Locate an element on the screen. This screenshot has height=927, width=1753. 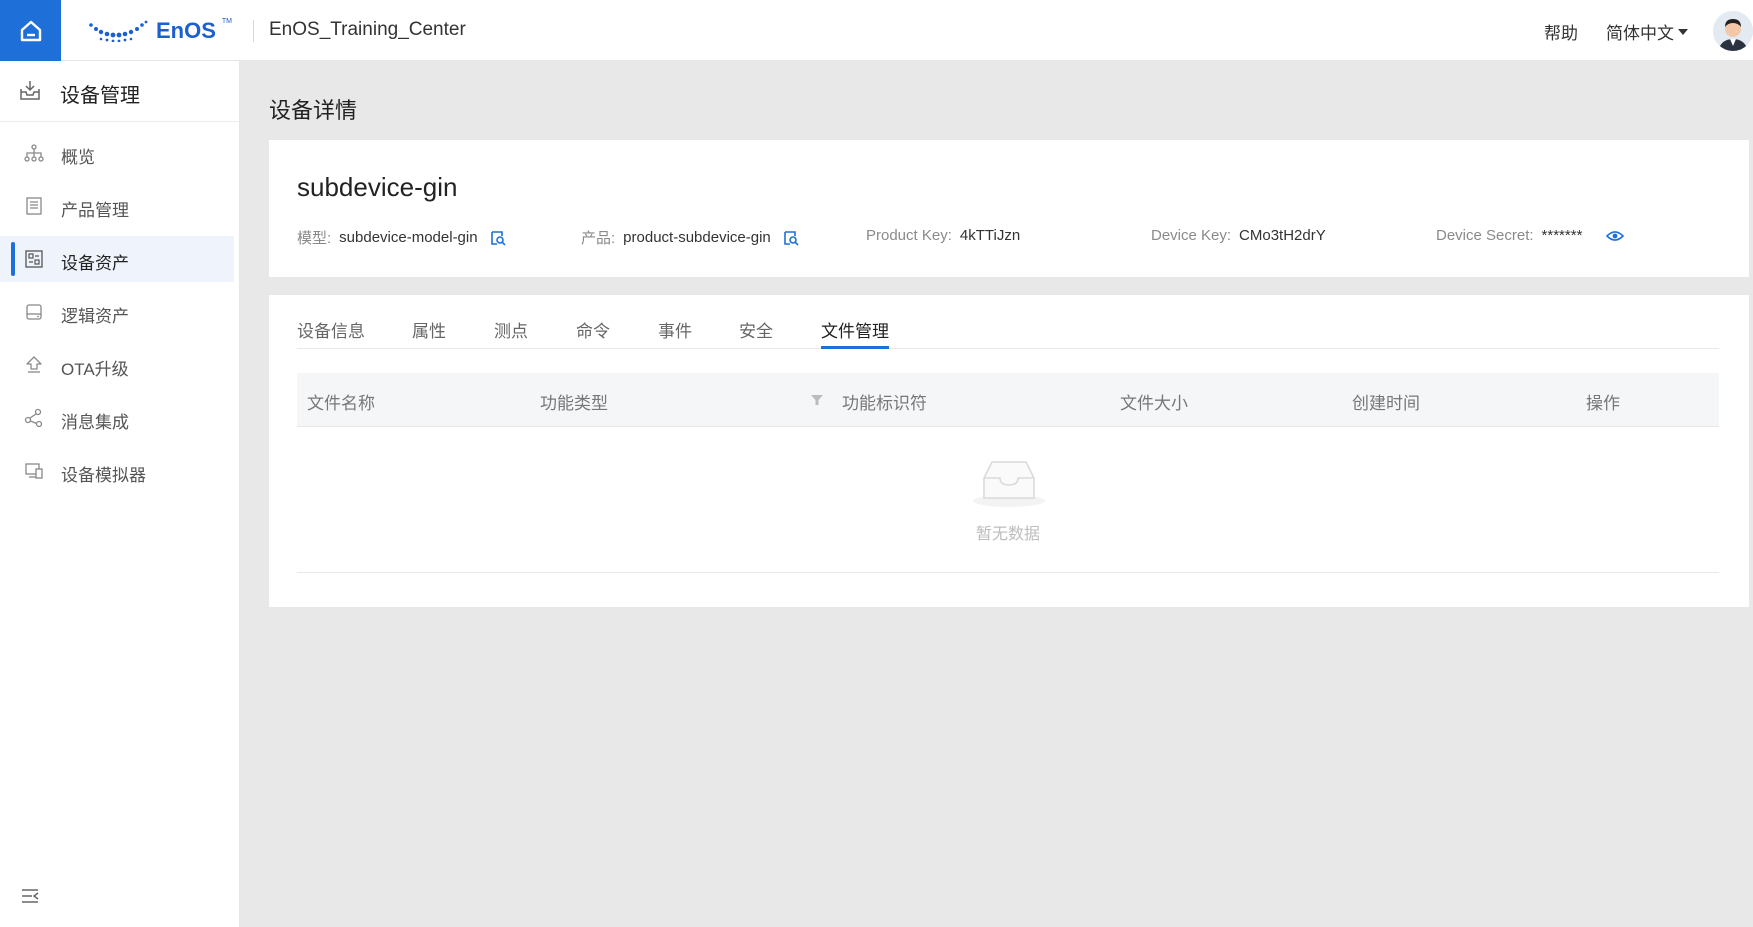
page-title: 设备详情 is located at coordinates (313, 110).